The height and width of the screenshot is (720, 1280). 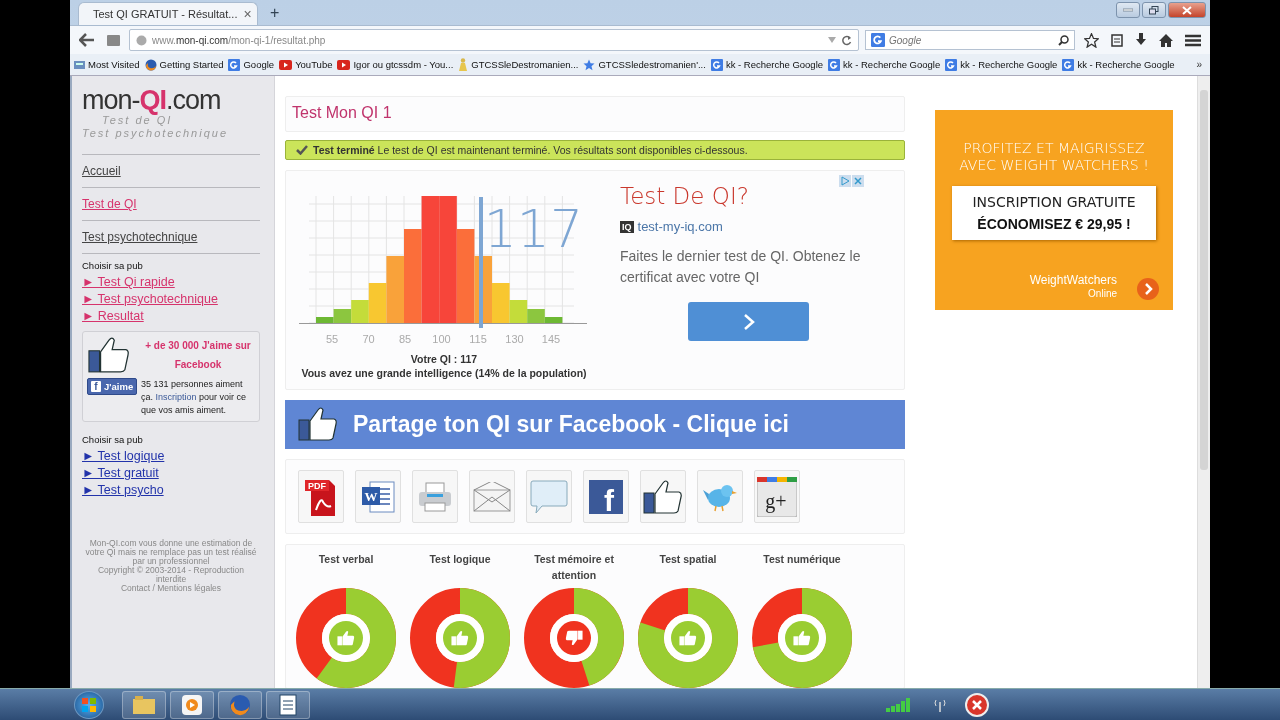 I want to click on restore-button, so click(x=1154, y=10).